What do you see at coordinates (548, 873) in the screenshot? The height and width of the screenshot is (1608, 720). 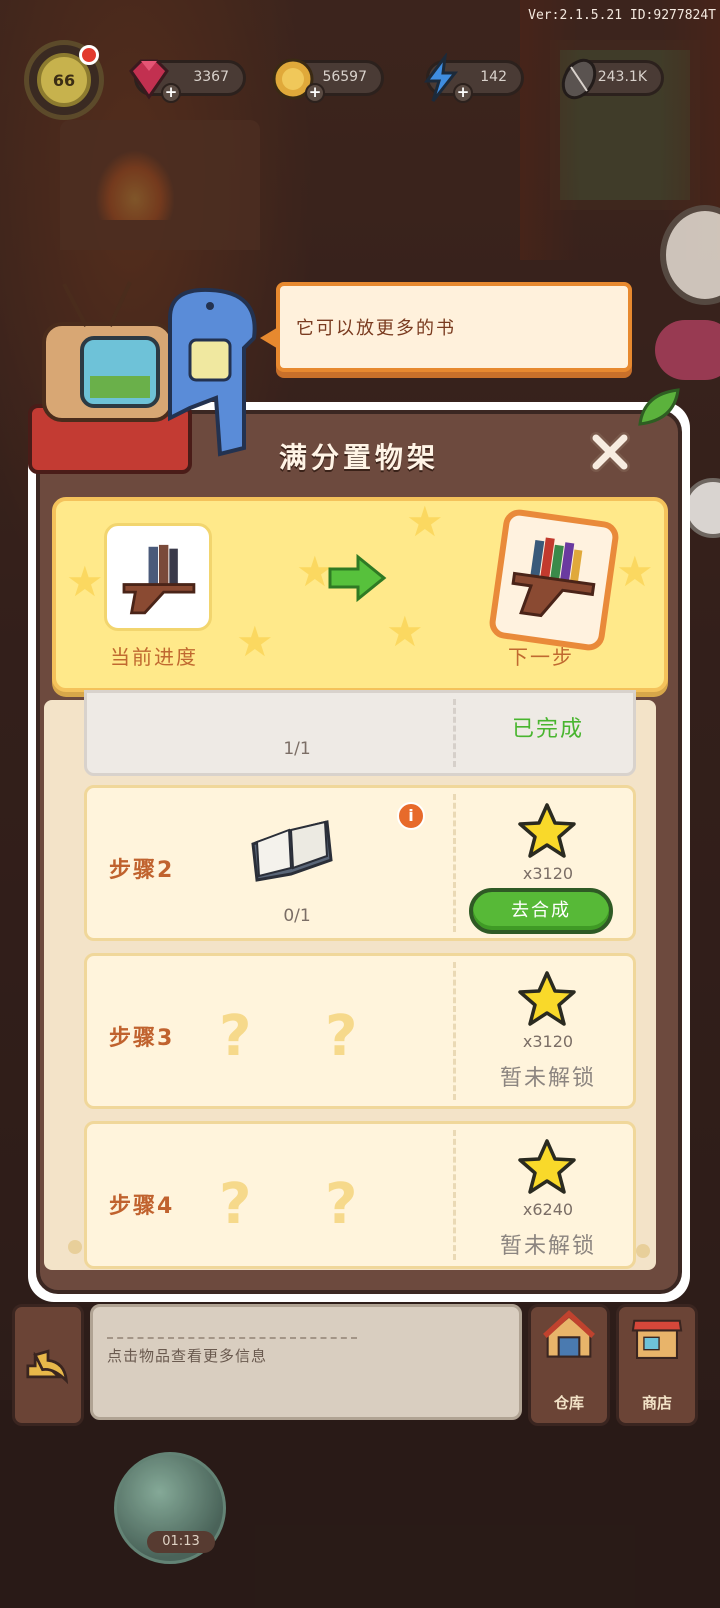 I see `step-2-reward: x3120` at bounding box center [548, 873].